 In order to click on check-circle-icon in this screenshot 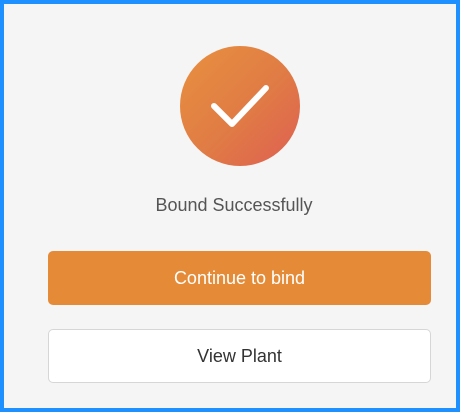, I will do `click(240, 106)`.